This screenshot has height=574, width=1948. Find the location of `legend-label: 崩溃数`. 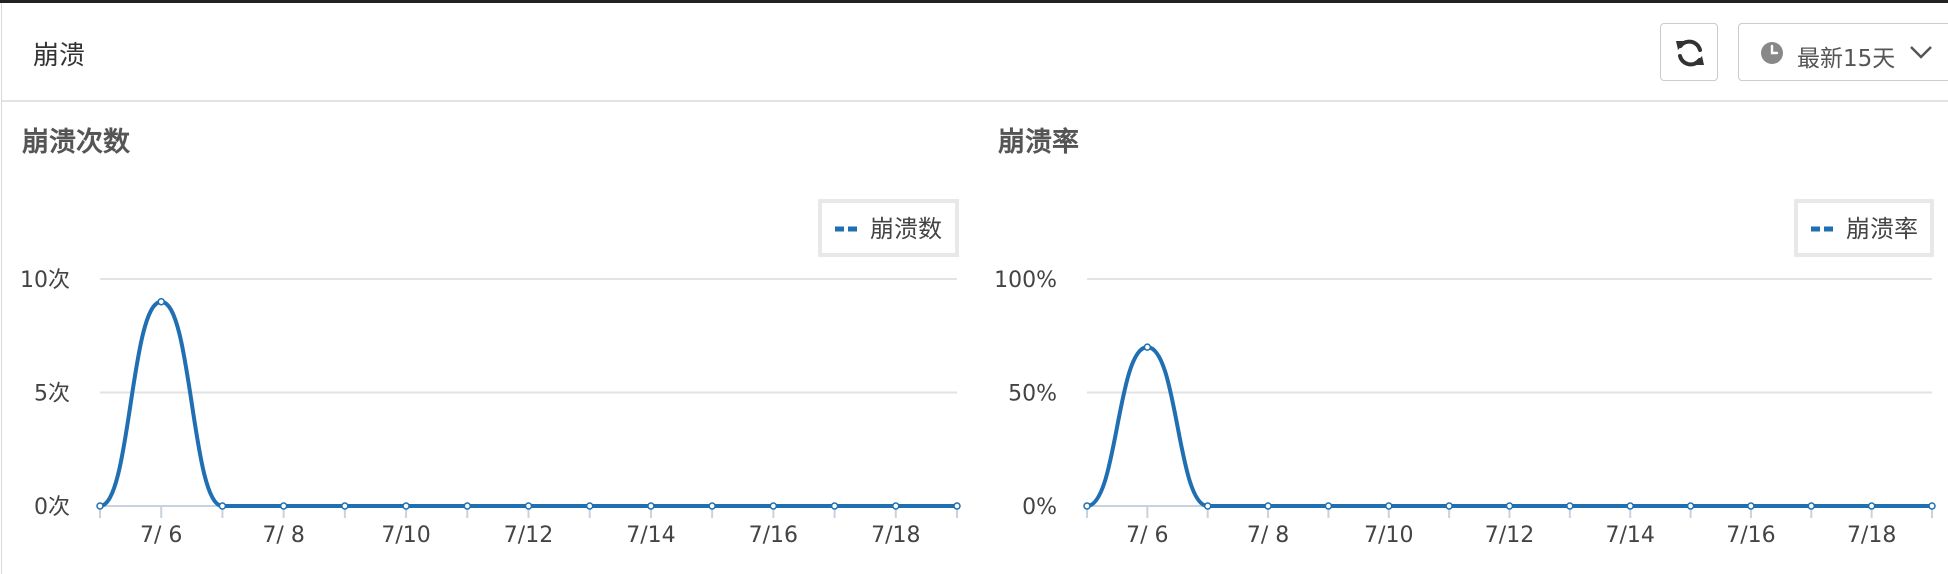

legend-label: 崩溃数 is located at coordinates (906, 229).